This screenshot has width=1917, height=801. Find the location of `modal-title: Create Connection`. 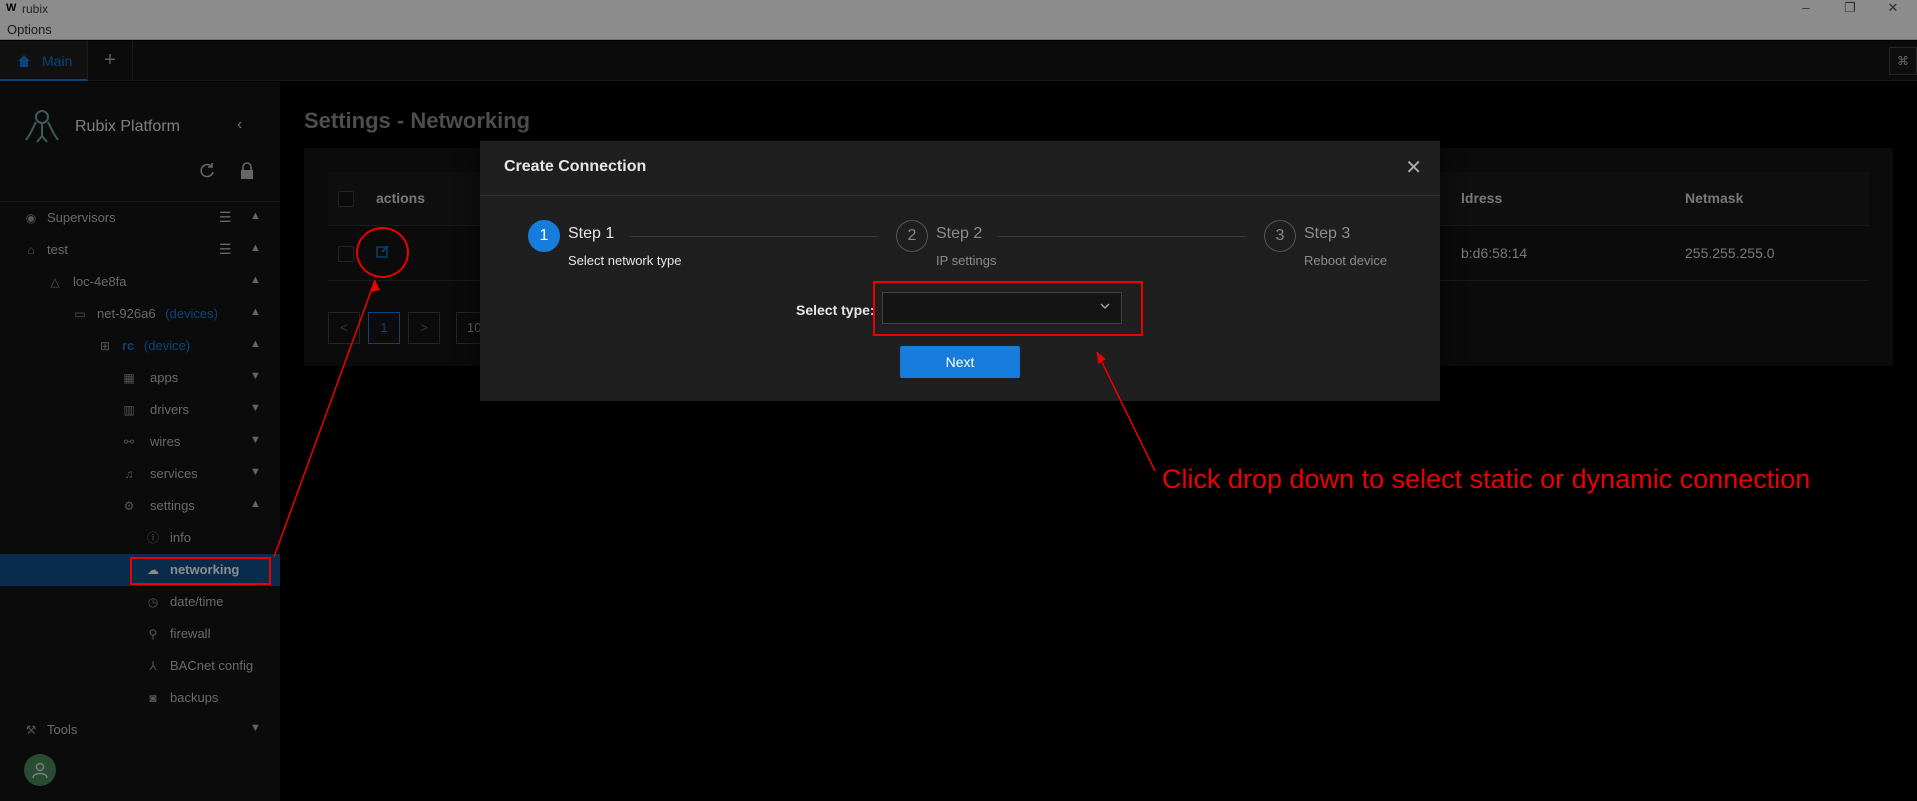

modal-title: Create Connection is located at coordinates (575, 166).